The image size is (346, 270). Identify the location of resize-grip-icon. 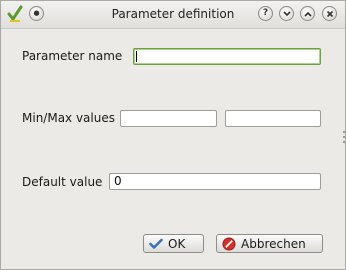
(344, 137).